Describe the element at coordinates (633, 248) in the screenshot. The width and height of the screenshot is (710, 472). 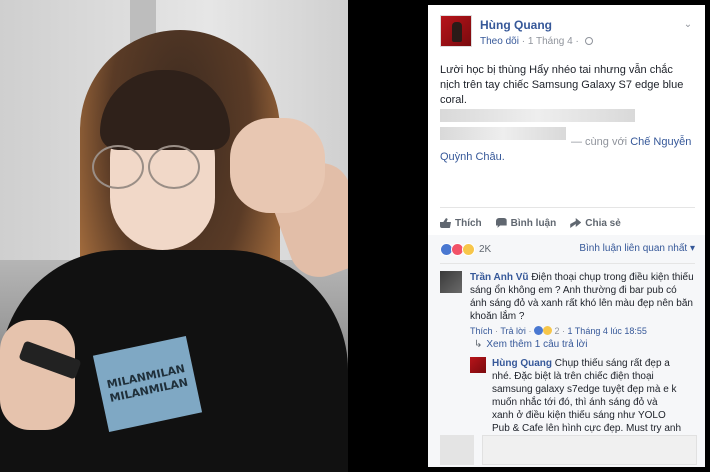
I see `sort-label: Bình luận liên quan nhất` at that location.